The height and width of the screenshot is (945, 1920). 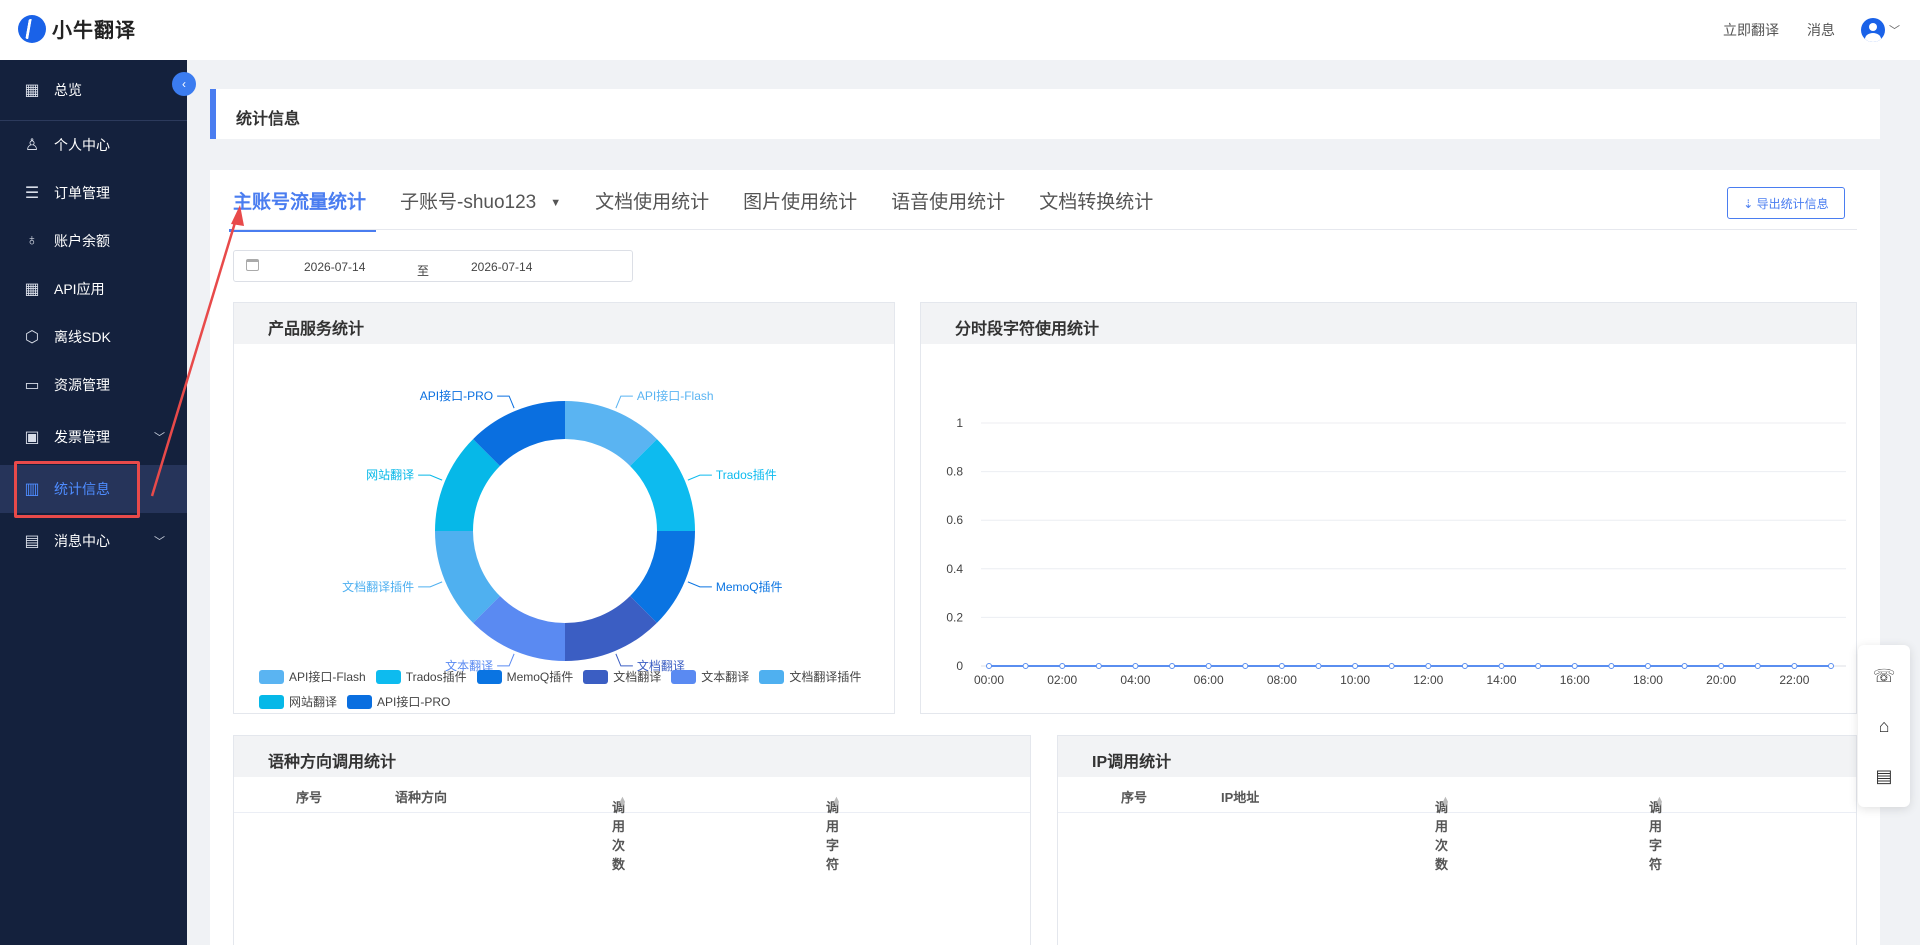 What do you see at coordinates (93, 90) in the screenshot?
I see `sidebar-item-overview: ▦ 总览` at bounding box center [93, 90].